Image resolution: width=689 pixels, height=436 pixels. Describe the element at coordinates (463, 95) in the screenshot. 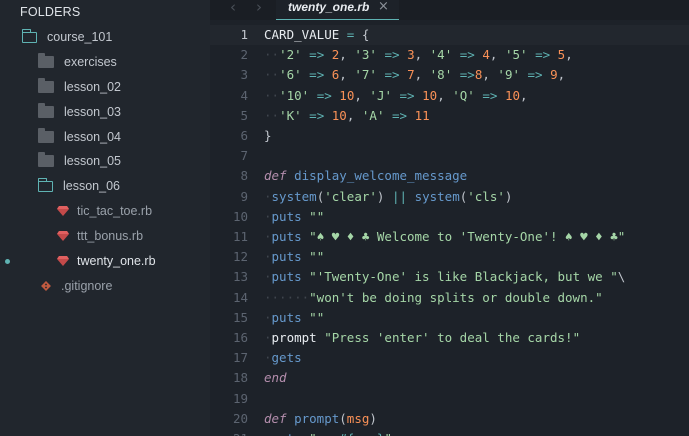

I see `code-token: 'Q'` at that location.